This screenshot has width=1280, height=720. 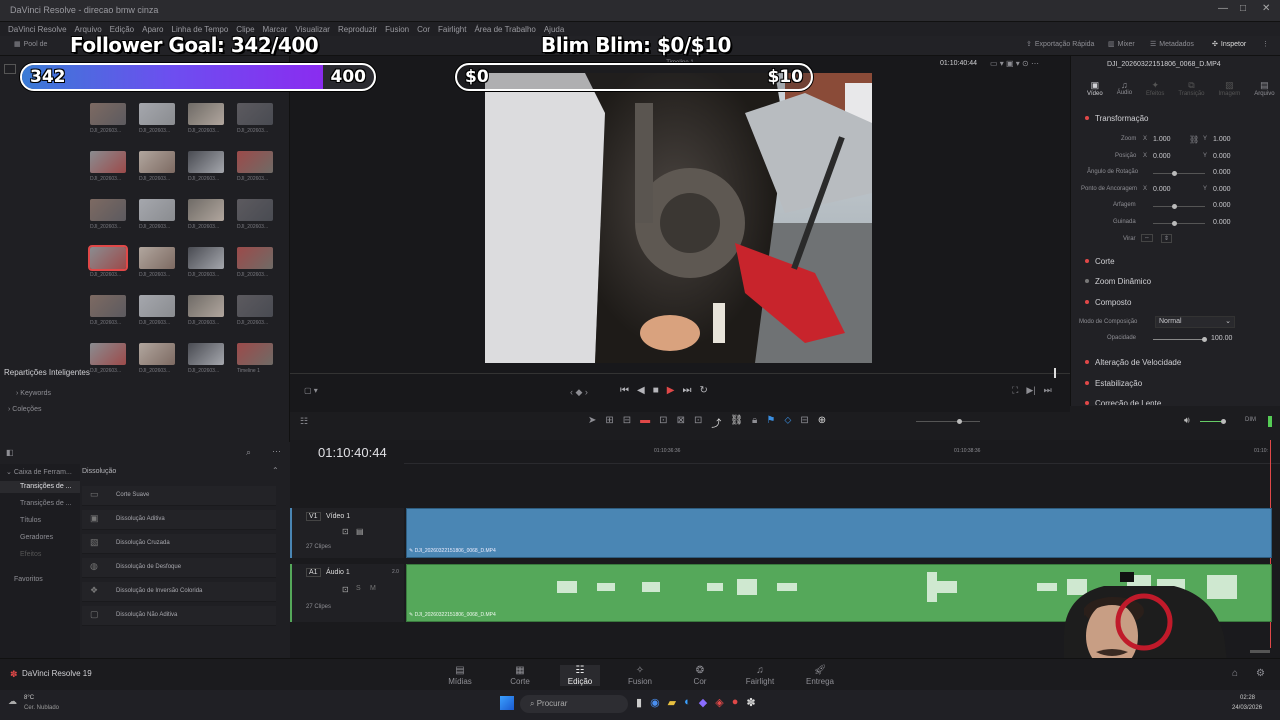 What do you see at coordinates (703, 390) in the screenshot?
I see `loop-icon: ↻` at bounding box center [703, 390].